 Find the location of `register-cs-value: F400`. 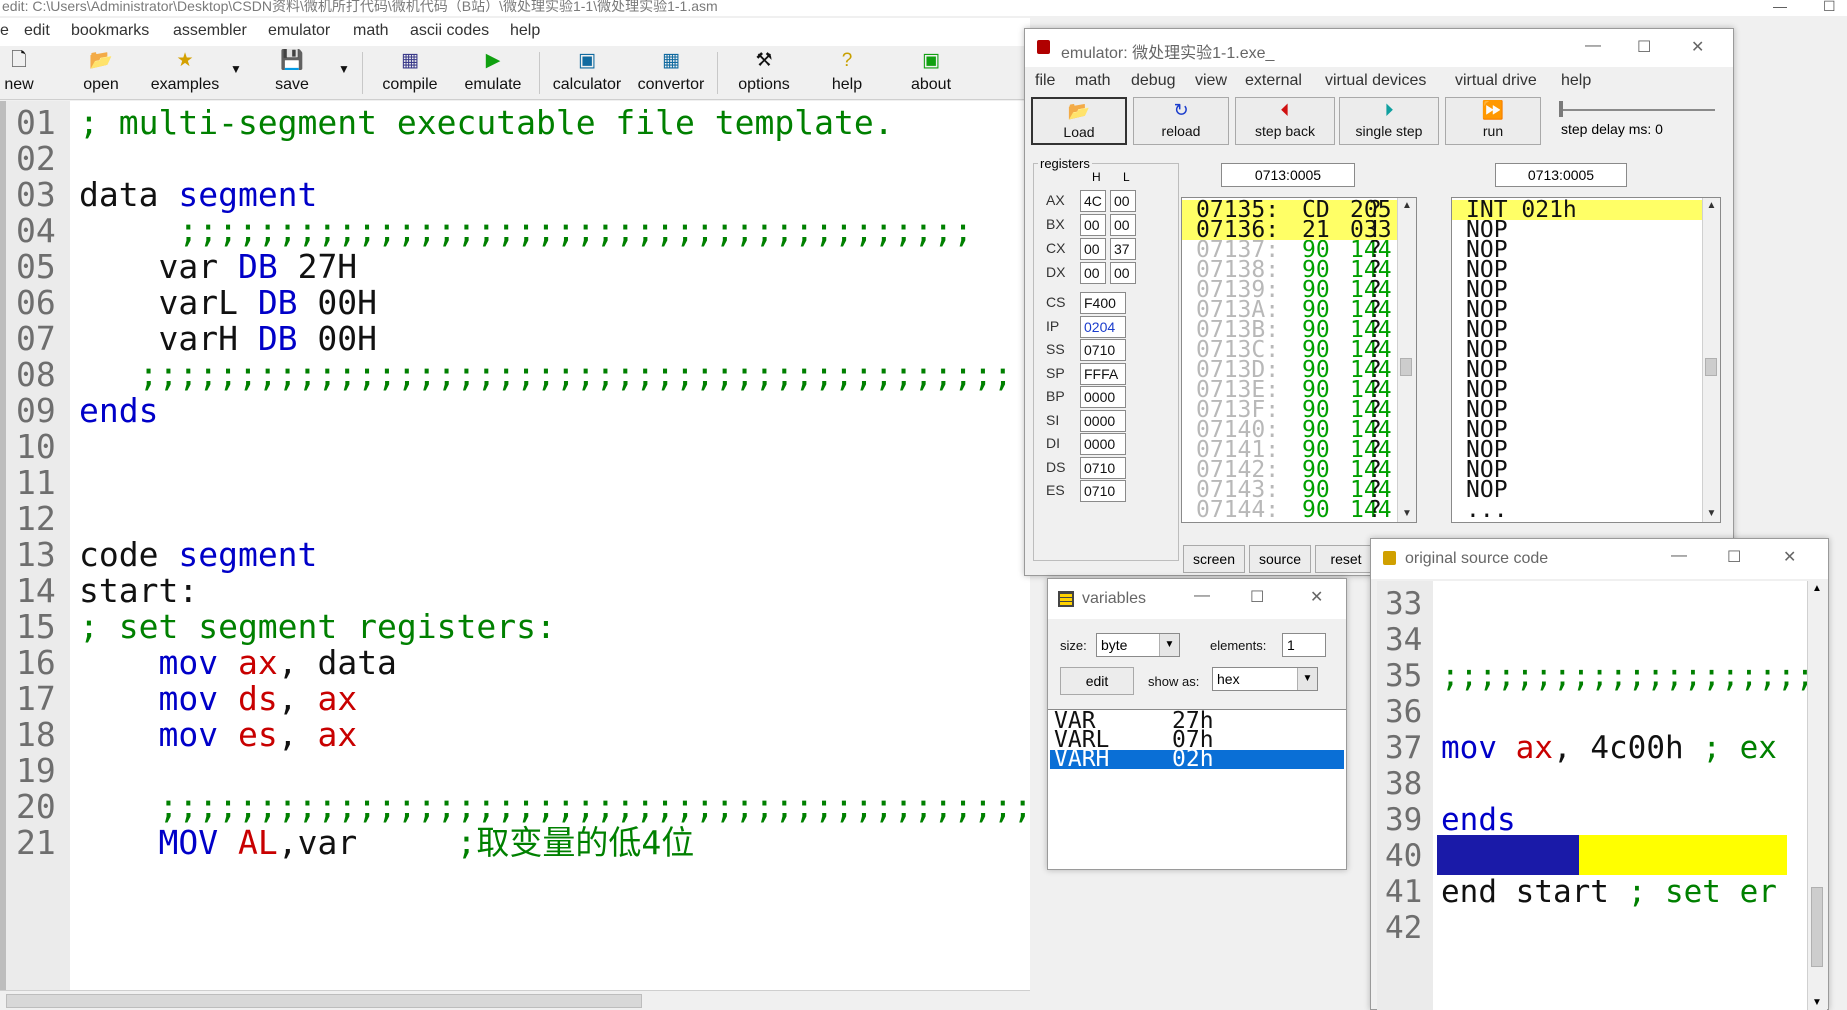

register-cs-value: F400 is located at coordinates (1103, 303).